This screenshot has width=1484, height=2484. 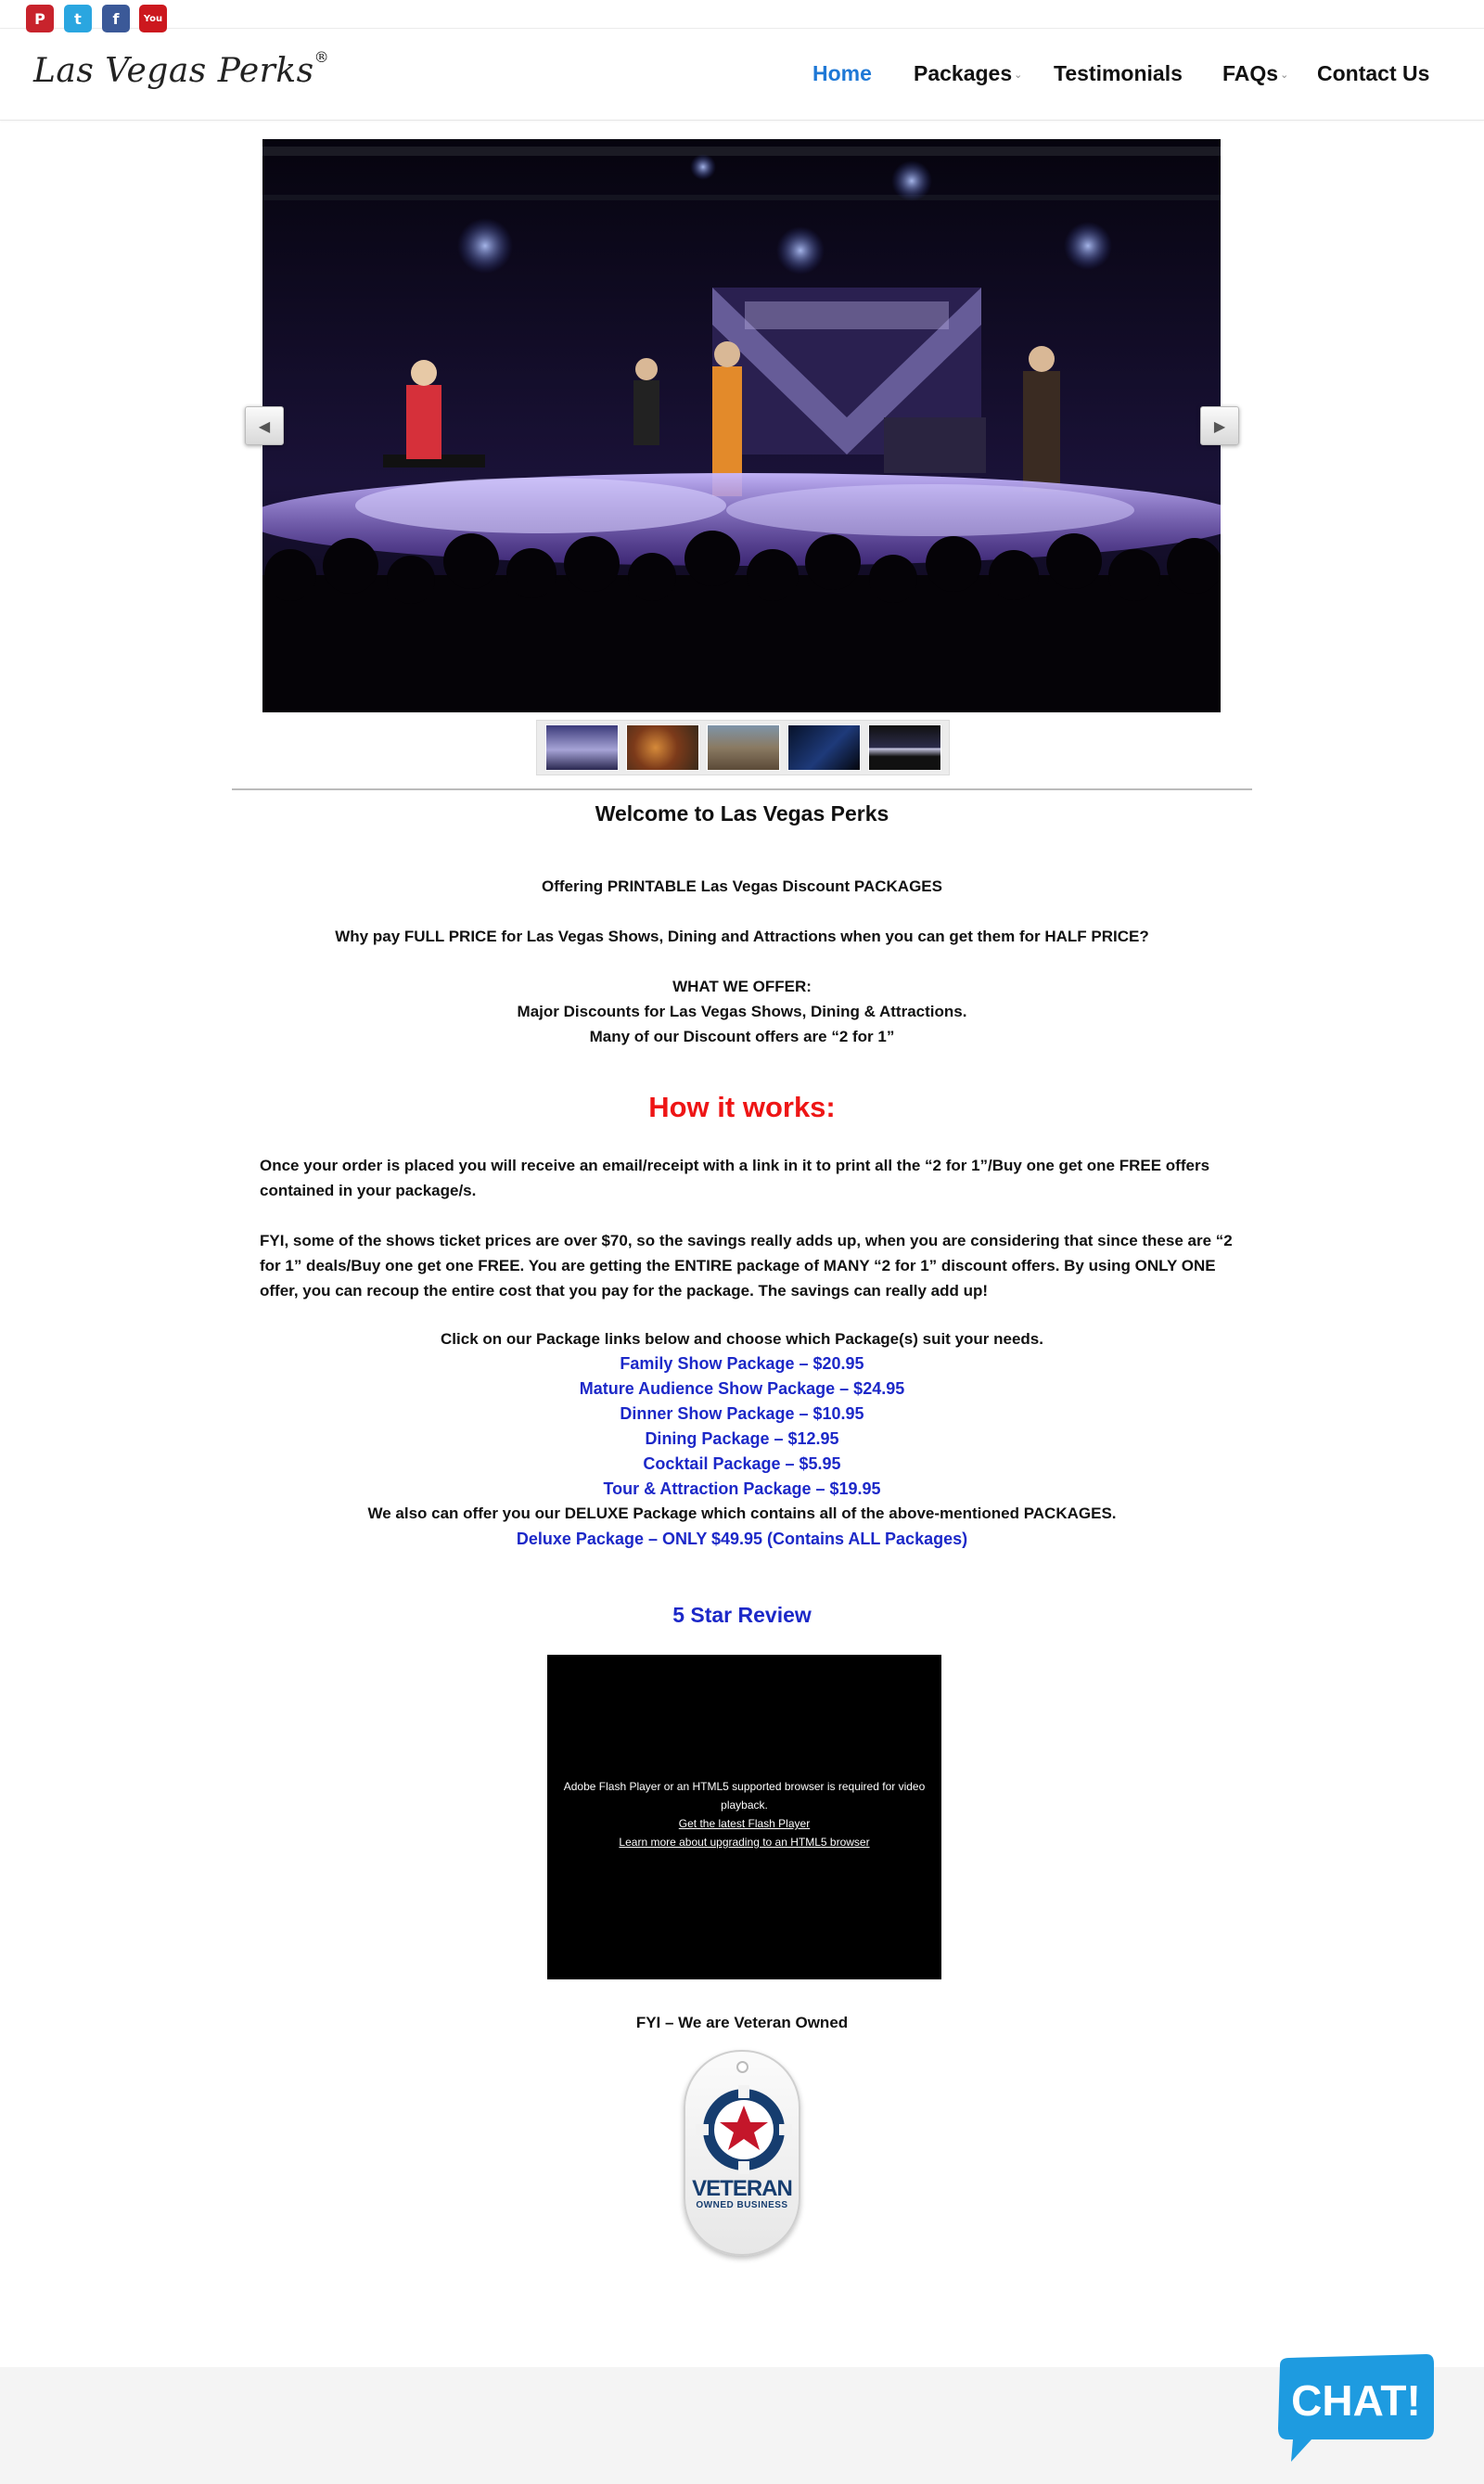 I want to click on social-bar: P t f You, so click(x=742, y=16).